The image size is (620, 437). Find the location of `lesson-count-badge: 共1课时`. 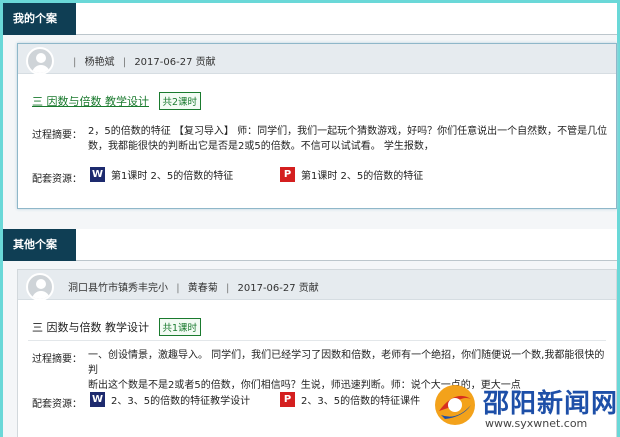

lesson-count-badge: 共1课时 is located at coordinates (180, 327).